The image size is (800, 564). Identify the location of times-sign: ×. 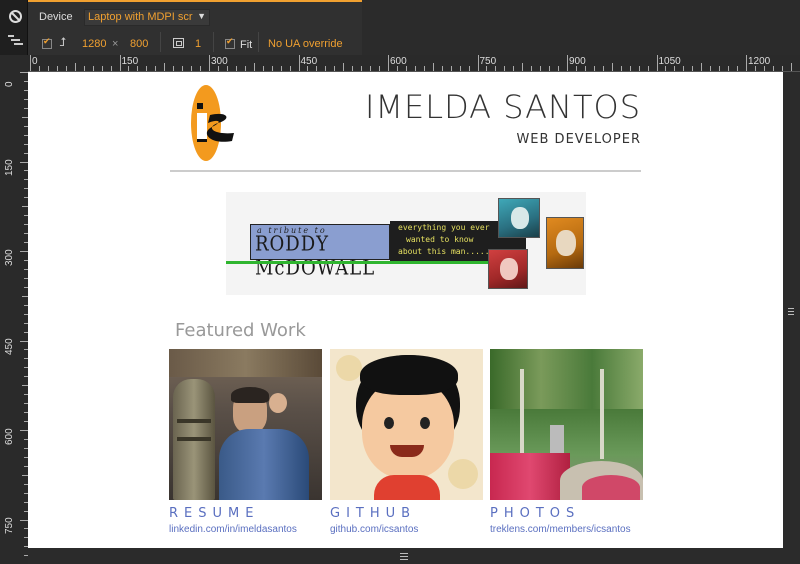
(115, 44).